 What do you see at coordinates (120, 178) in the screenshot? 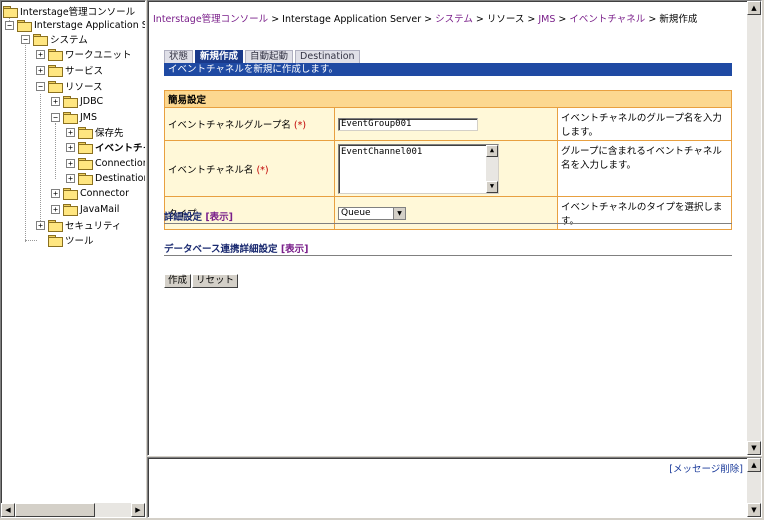
I see `tree-item-label: Destination` at bounding box center [120, 178].